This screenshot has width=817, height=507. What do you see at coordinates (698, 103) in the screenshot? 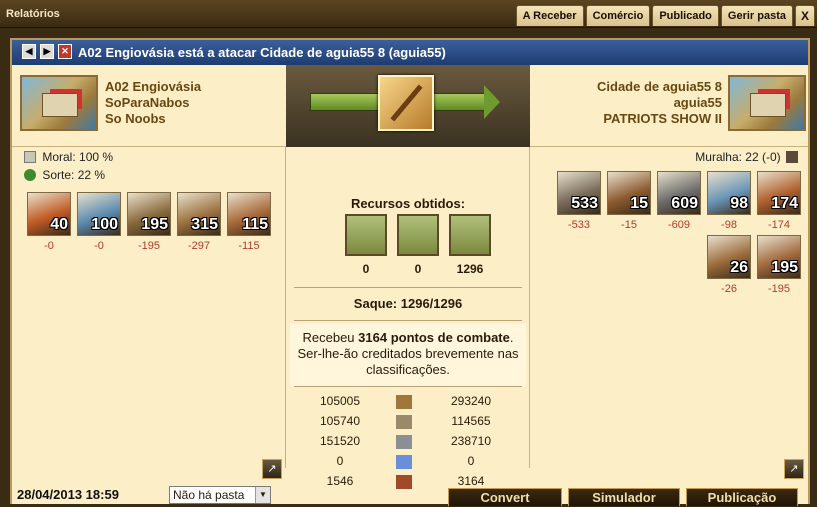
I see `defender-player-link: aguia55` at bounding box center [698, 103].